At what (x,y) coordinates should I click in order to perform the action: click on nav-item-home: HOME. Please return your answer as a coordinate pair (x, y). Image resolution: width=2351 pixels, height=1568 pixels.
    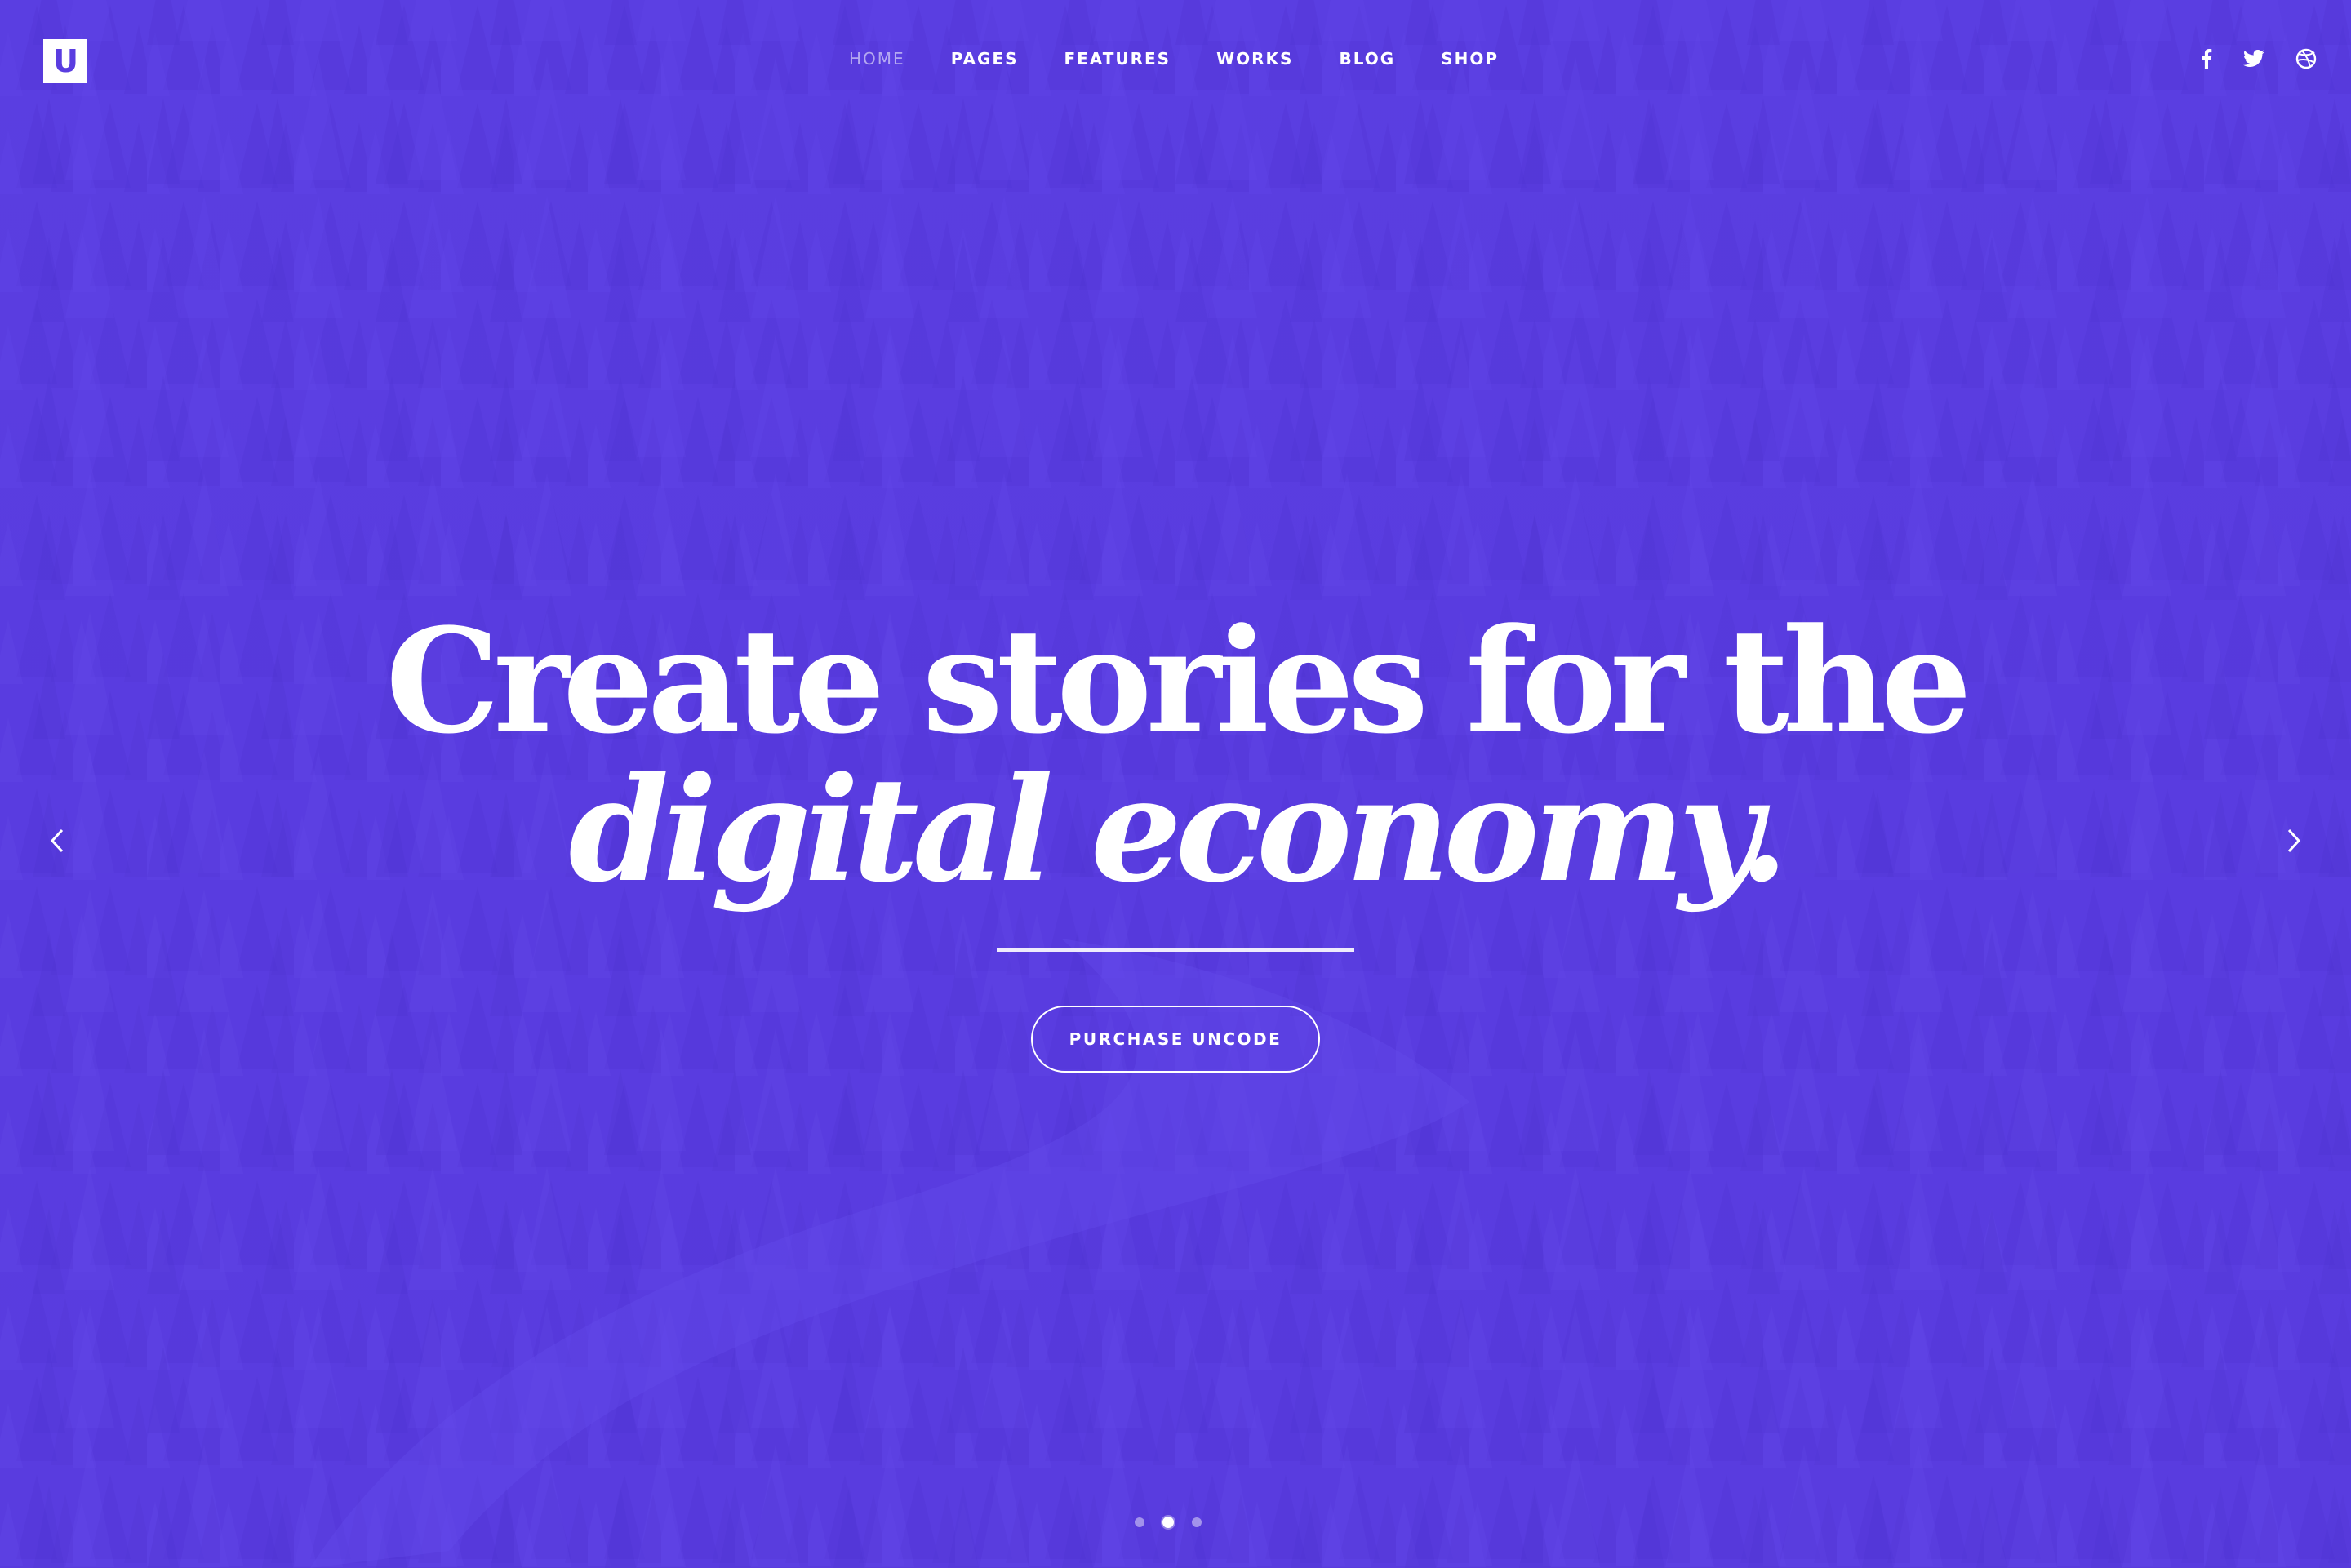
    Looking at the image, I should click on (877, 59).